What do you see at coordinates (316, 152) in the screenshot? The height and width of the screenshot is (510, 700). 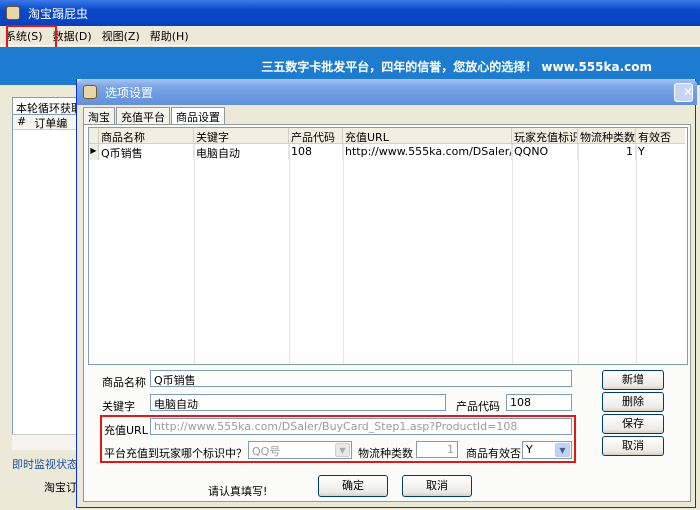 I see `cell-product-code: 108` at bounding box center [316, 152].